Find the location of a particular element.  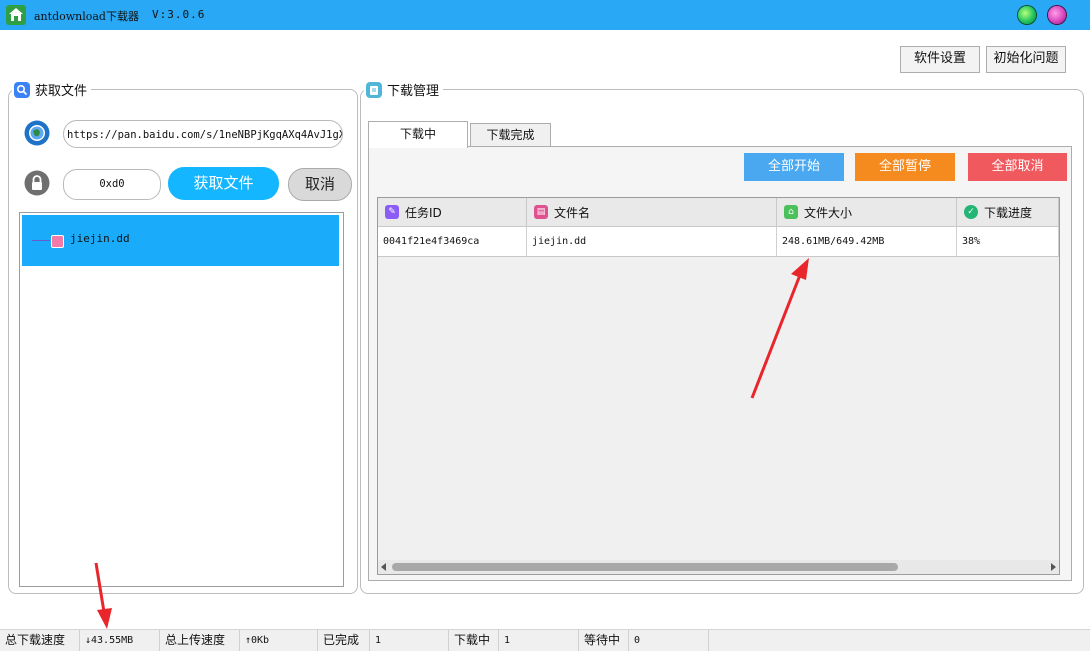

status-done-value: 1 is located at coordinates (409, 640).